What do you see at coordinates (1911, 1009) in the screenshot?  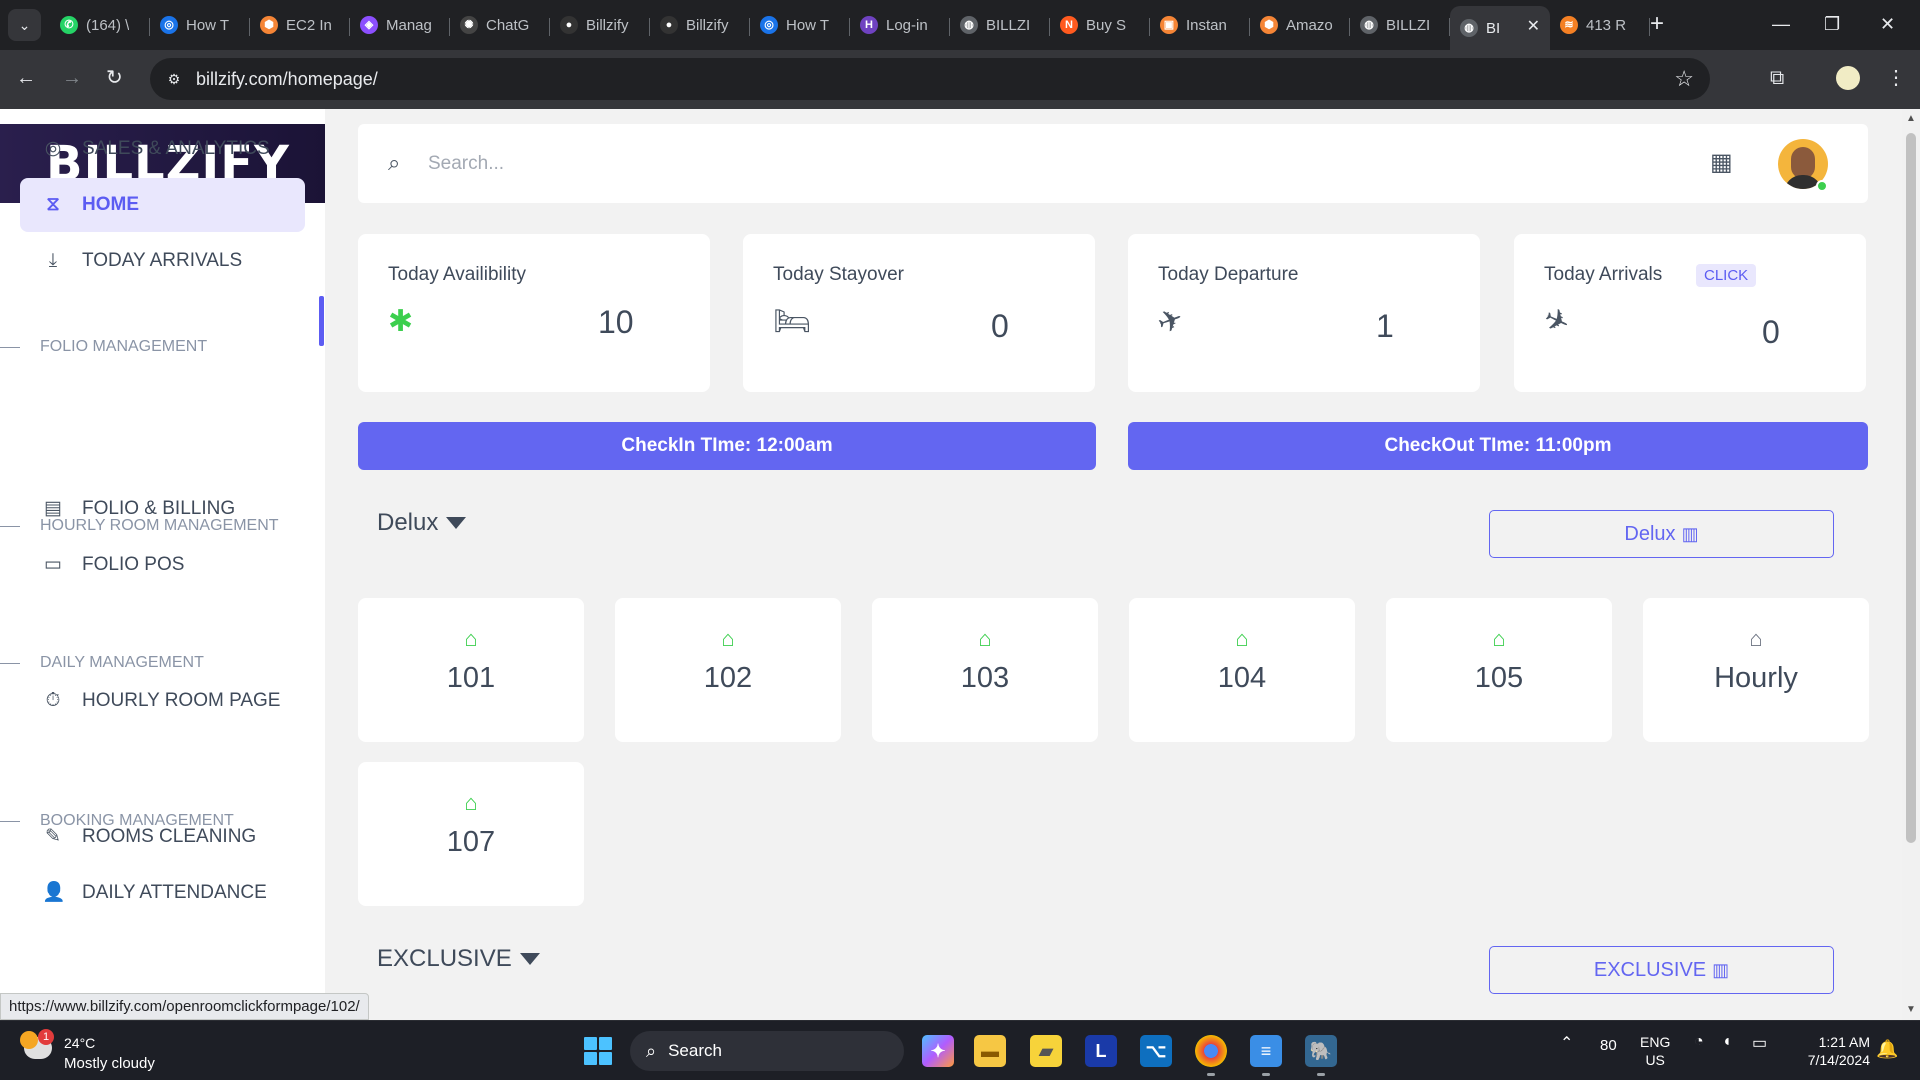 I see `scroll-down-icon: ▼` at bounding box center [1911, 1009].